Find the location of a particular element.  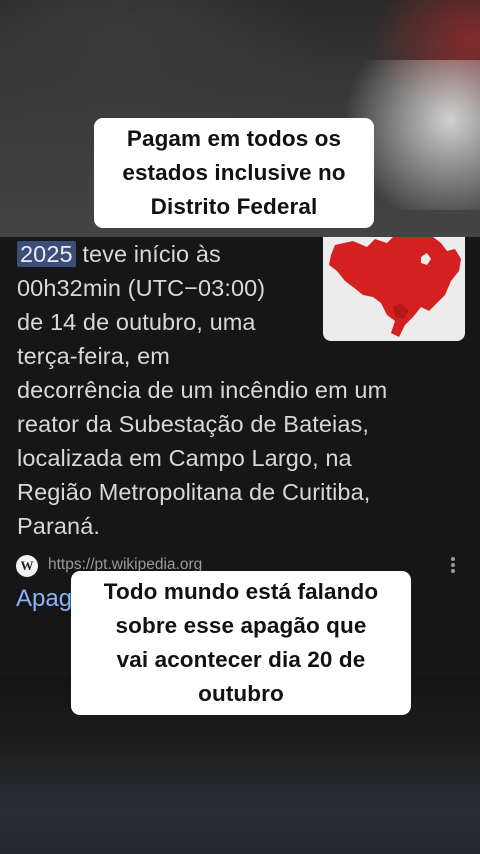

snippet-line-9: Paraná. is located at coordinates (59, 526).